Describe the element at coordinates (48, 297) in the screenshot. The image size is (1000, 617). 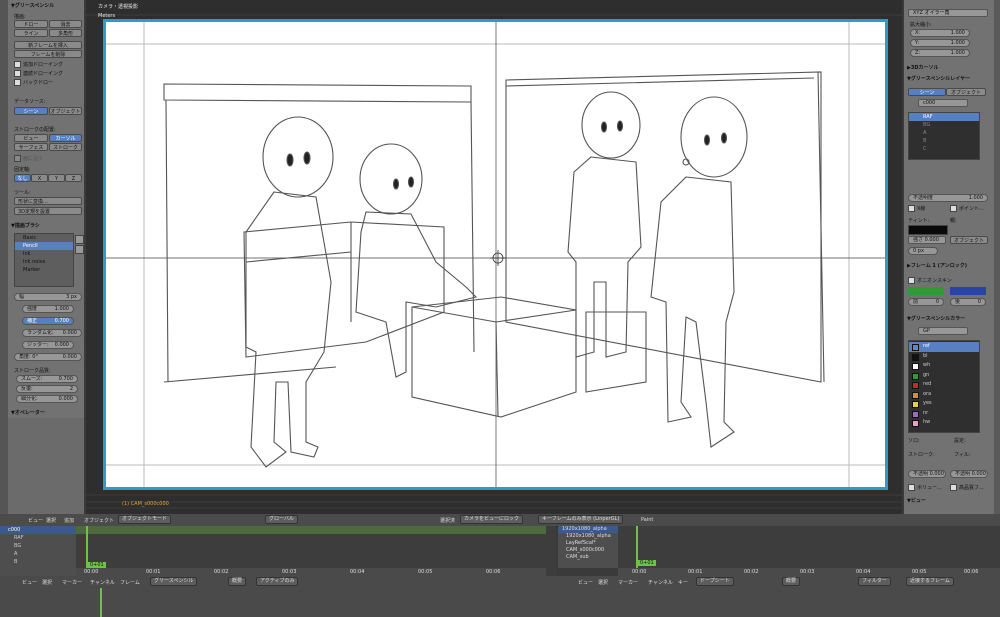
I see `width-field: 幅 3 px` at that location.